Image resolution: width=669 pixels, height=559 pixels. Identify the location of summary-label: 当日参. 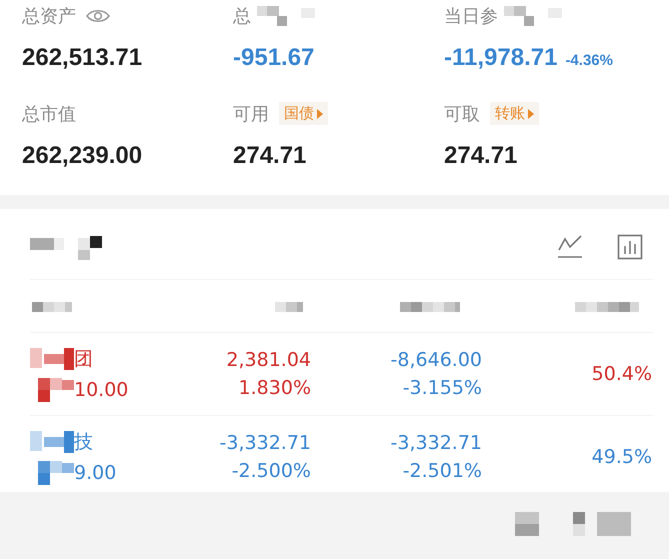
(471, 16).